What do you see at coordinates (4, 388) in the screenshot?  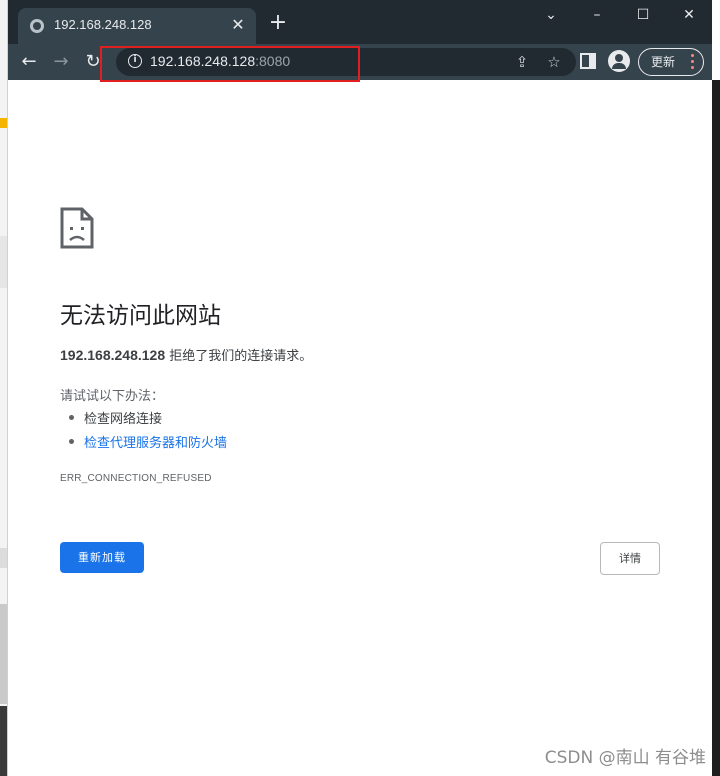 I see `background-window-left` at bounding box center [4, 388].